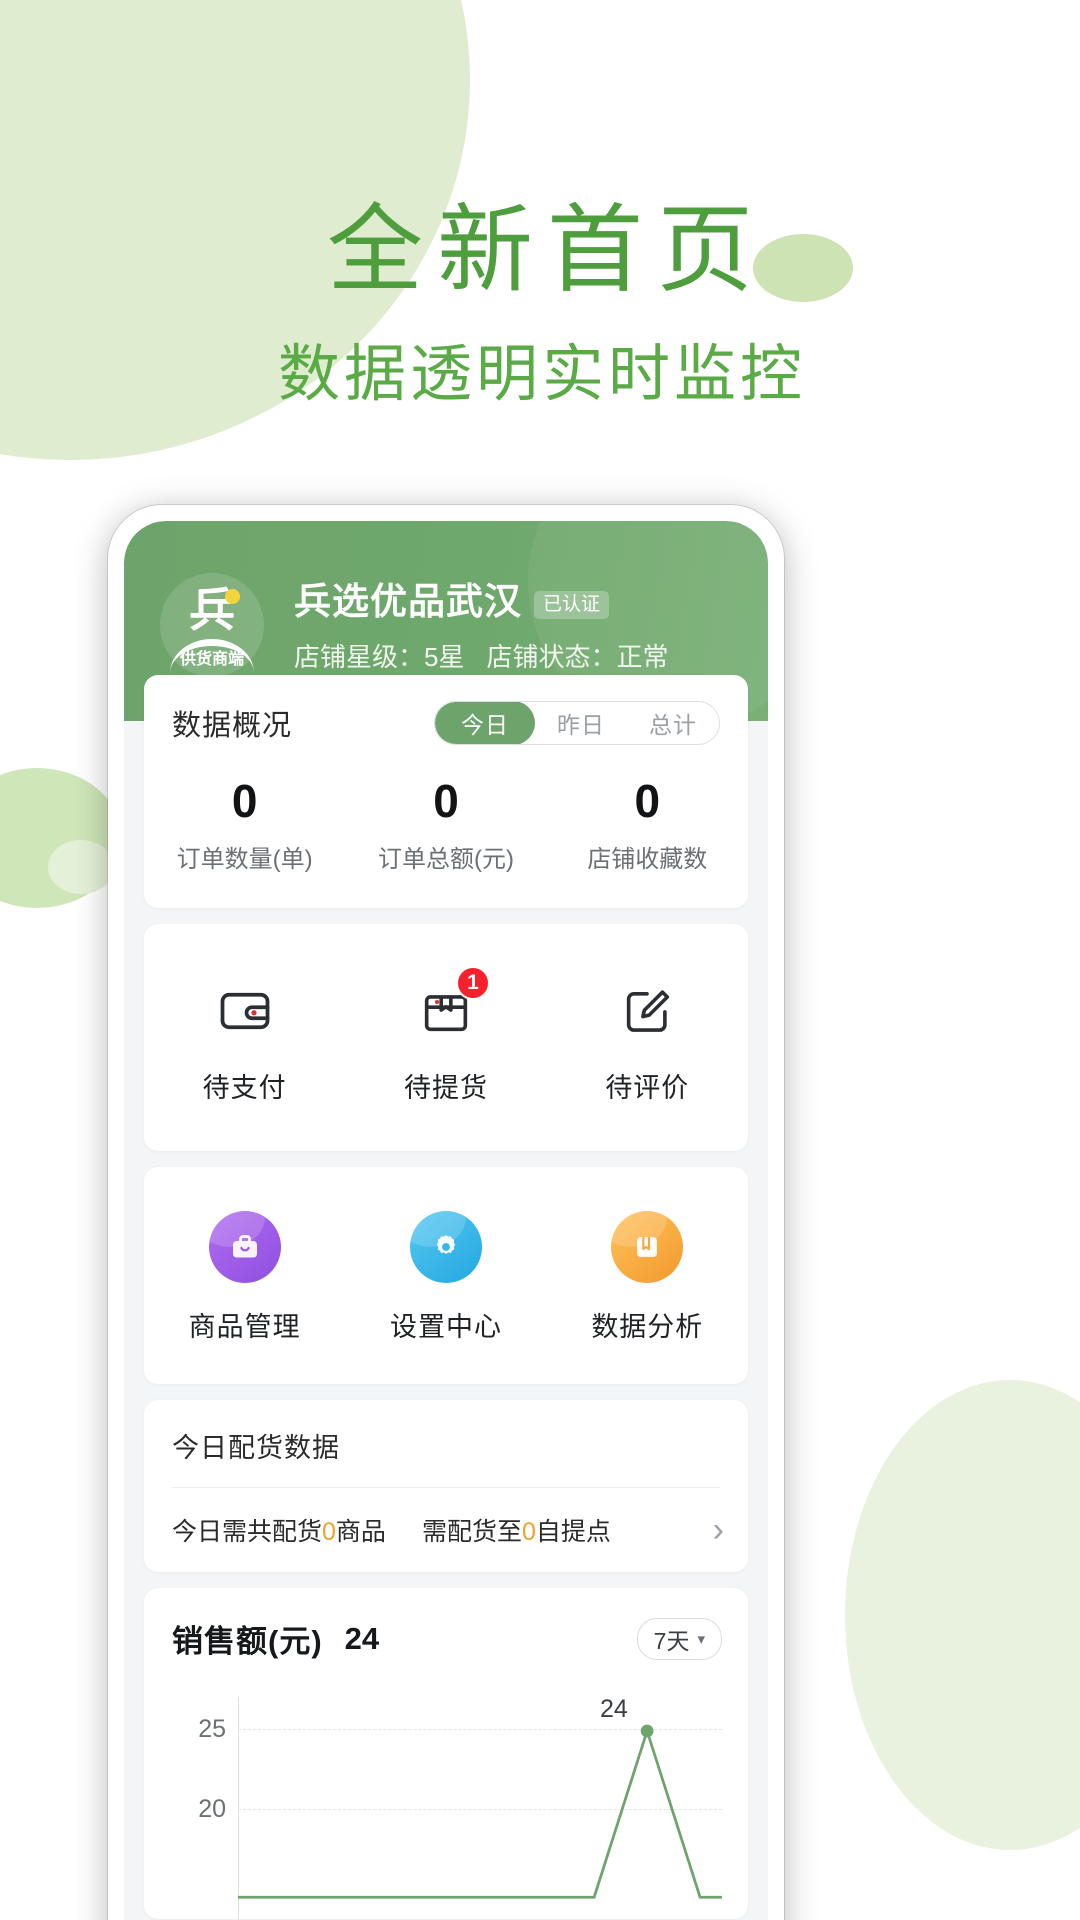  I want to click on shop-status-line: 店铺星级：5星 店铺状态：正常, so click(481, 655).